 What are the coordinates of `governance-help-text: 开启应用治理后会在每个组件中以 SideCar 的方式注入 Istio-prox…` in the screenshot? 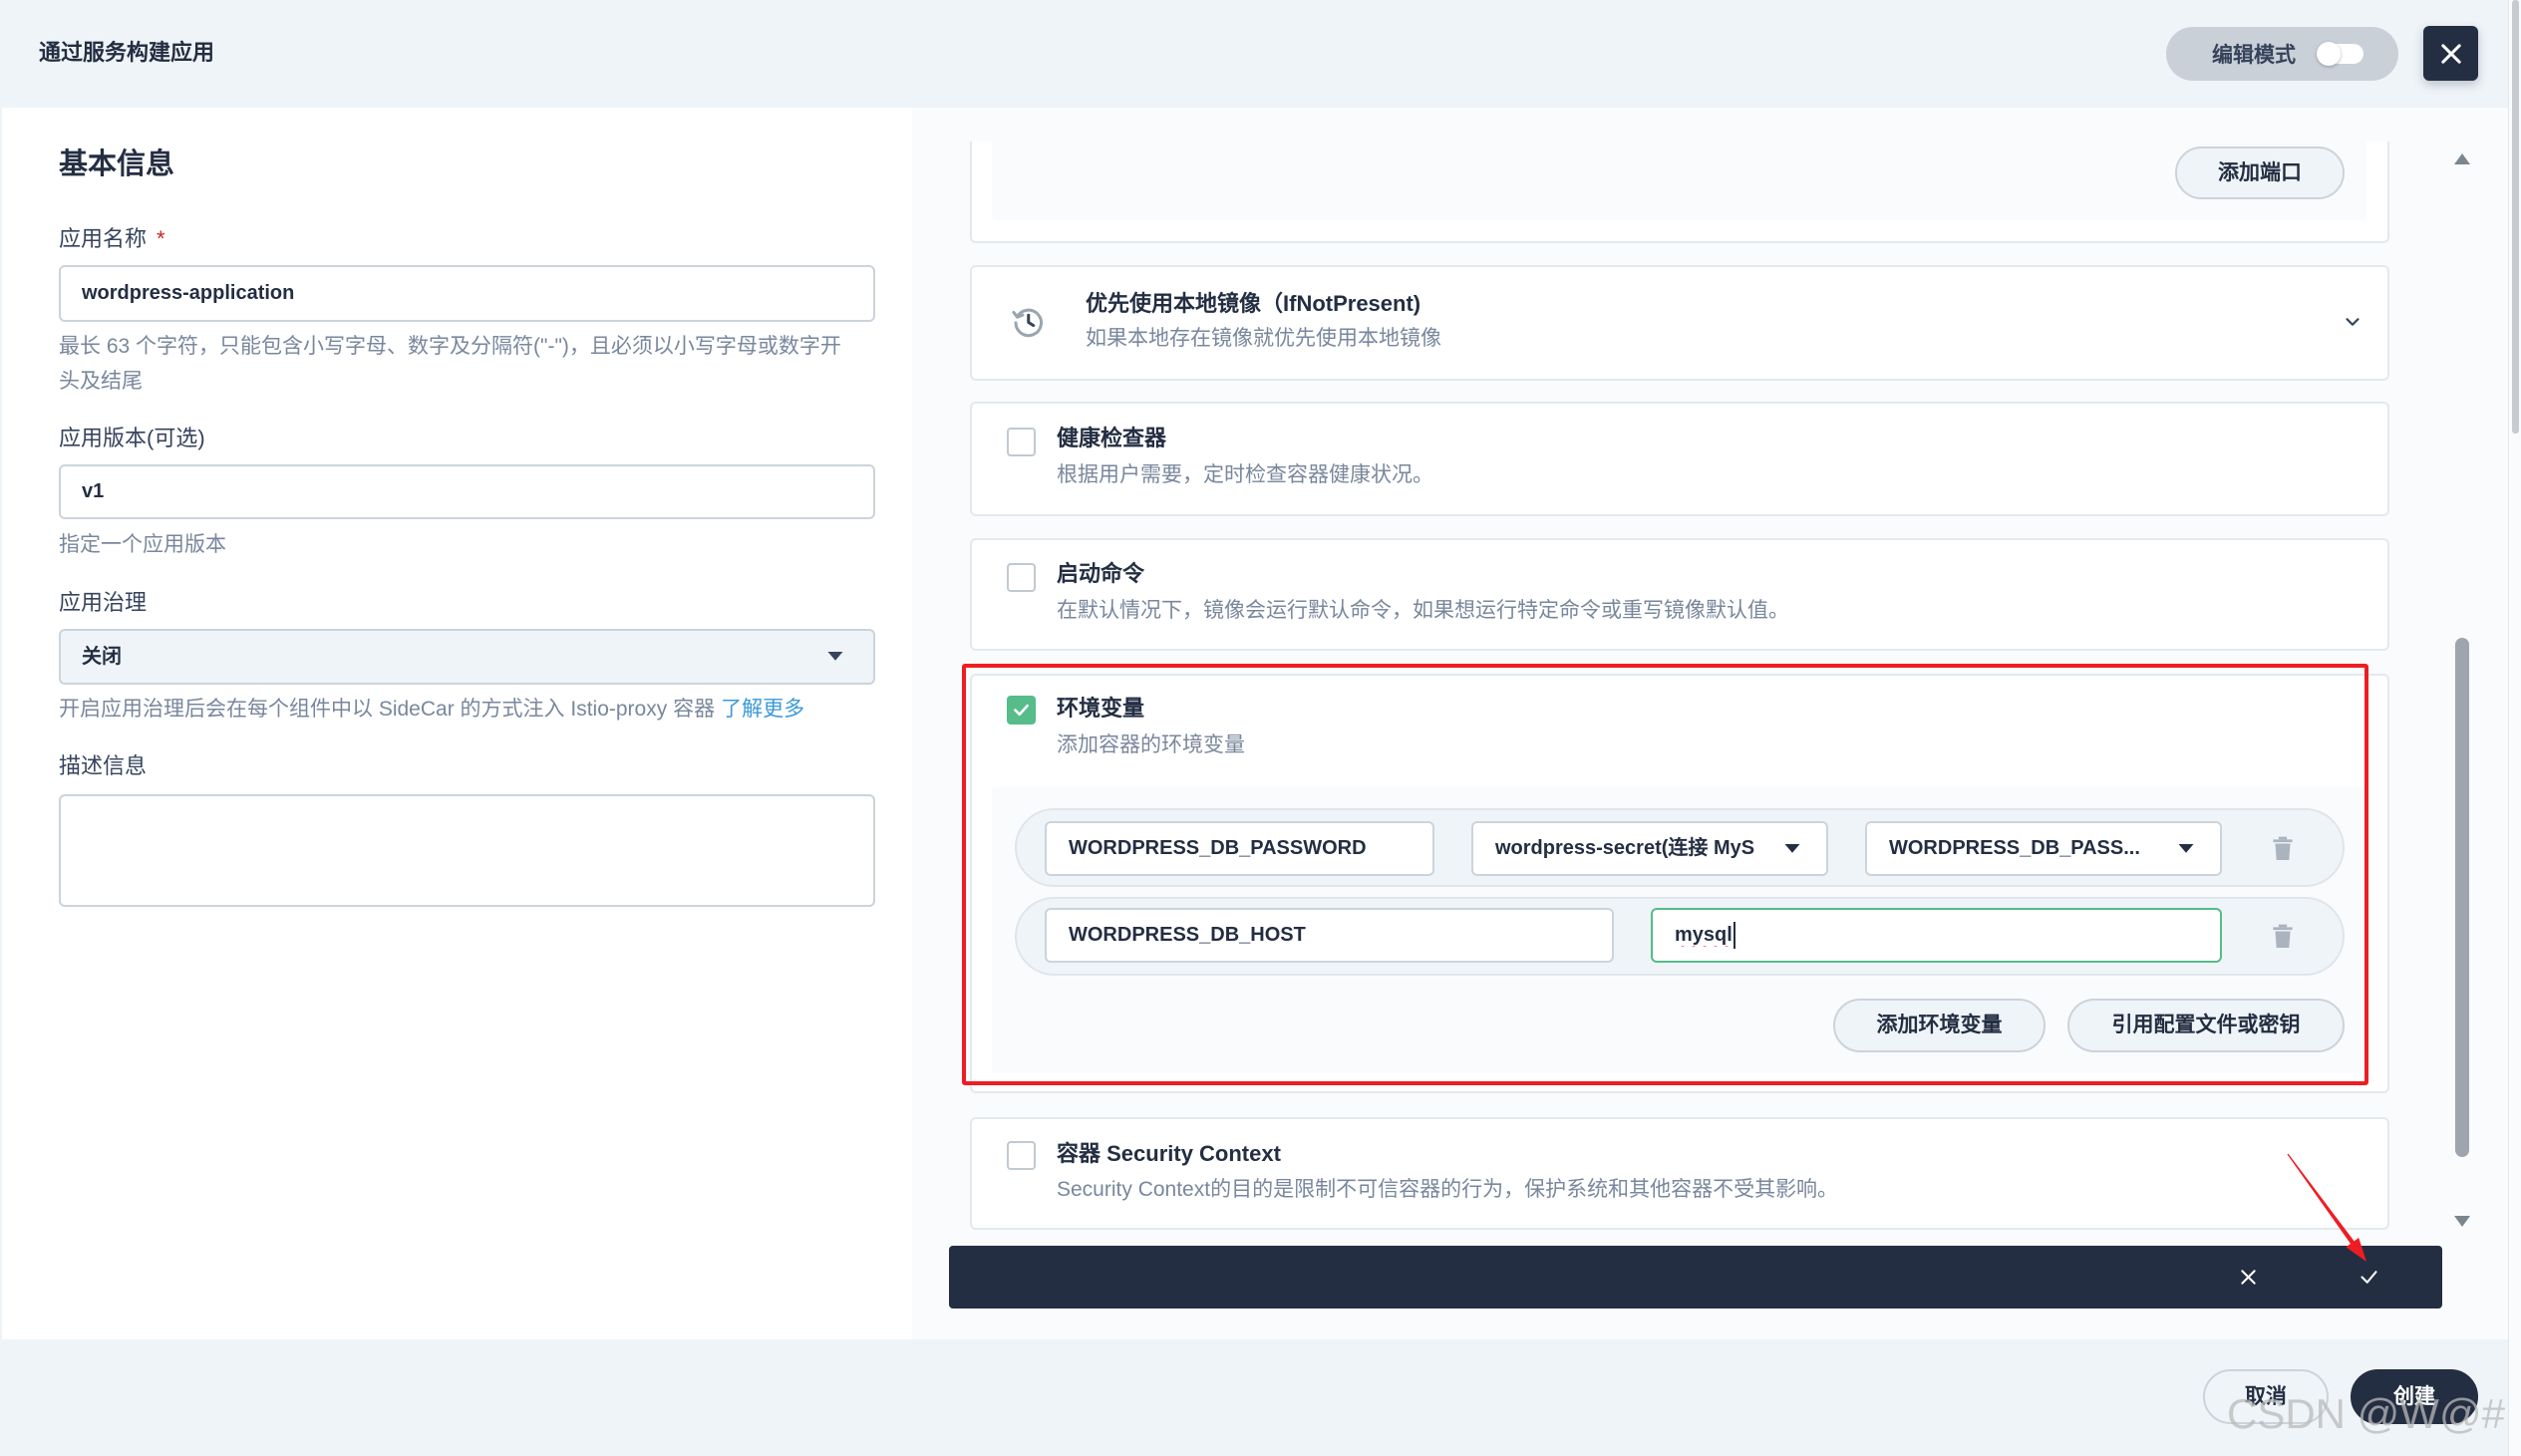 It's located at (387, 709).